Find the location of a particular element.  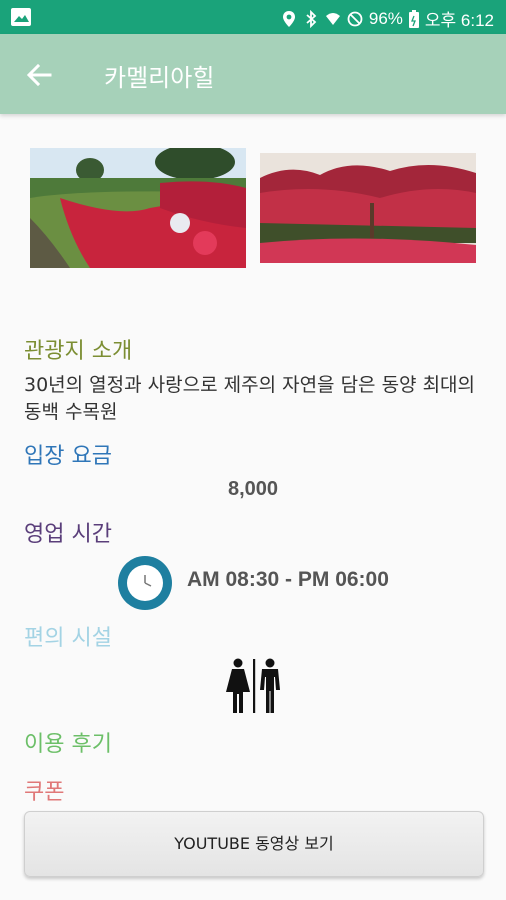

battery-icon is located at coordinates (413, 18).